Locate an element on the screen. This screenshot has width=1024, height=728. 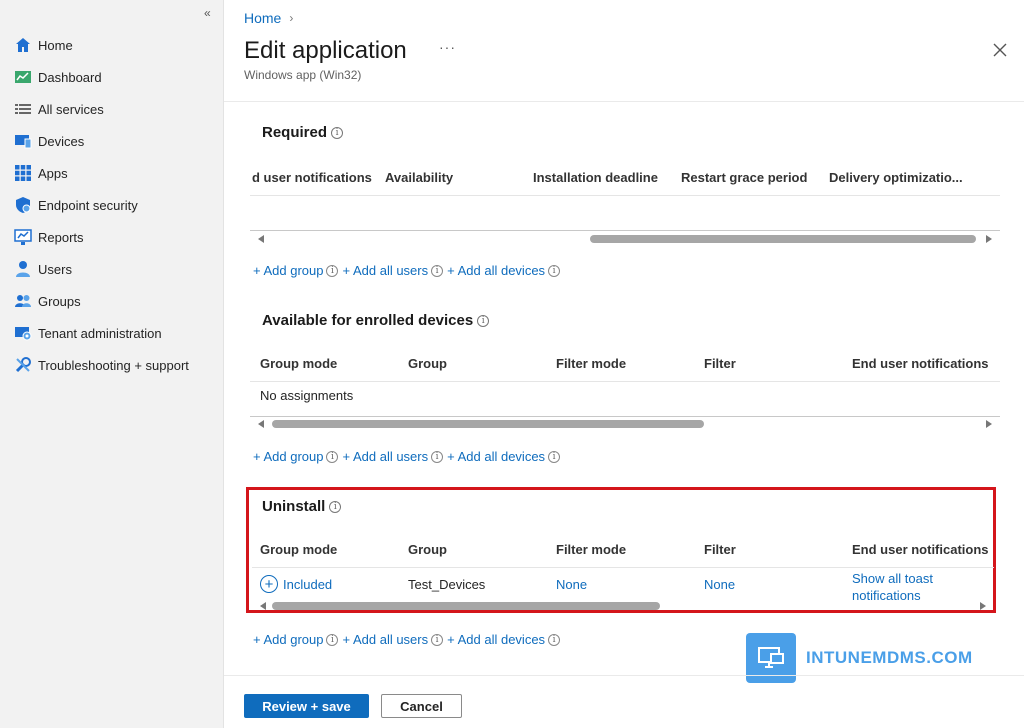
tenant-icon is located at coordinates (23, 333).